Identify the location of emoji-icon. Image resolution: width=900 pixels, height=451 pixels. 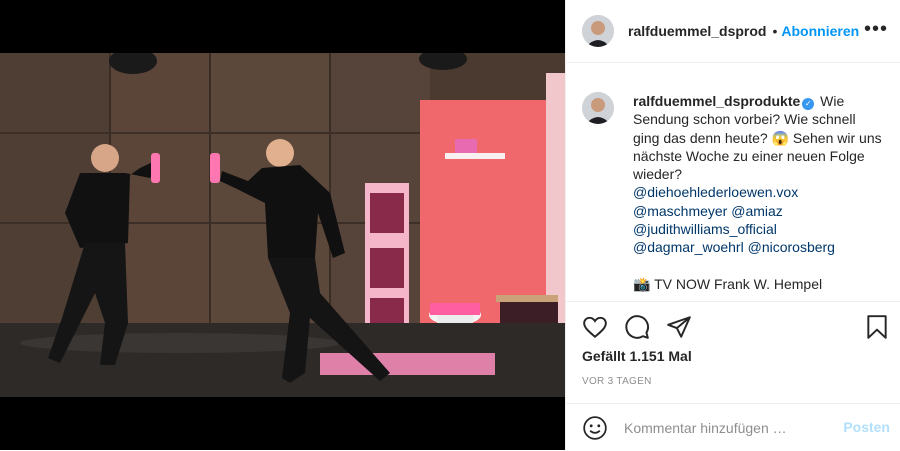
(595, 428).